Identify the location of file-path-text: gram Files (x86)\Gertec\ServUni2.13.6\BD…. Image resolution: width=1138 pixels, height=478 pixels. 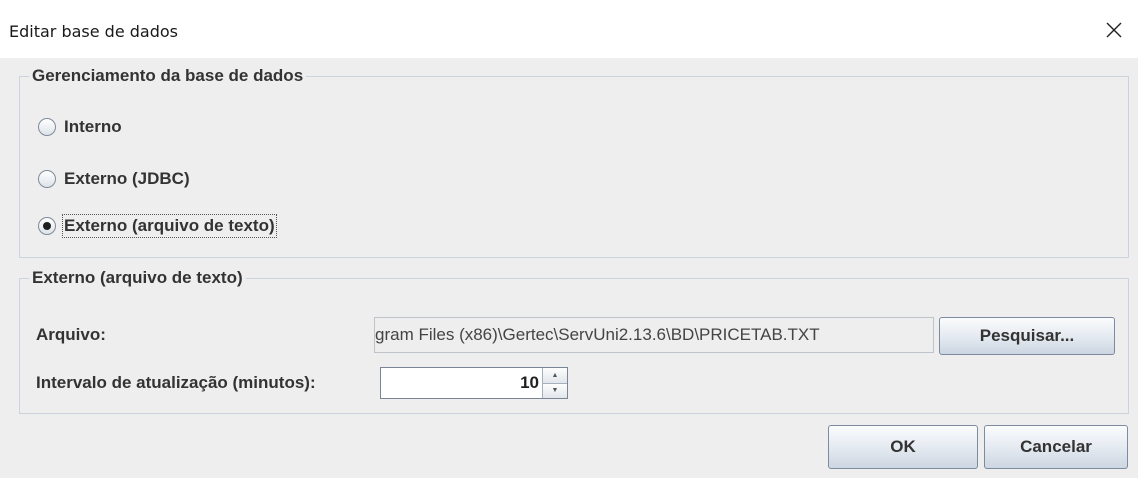
(597, 334).